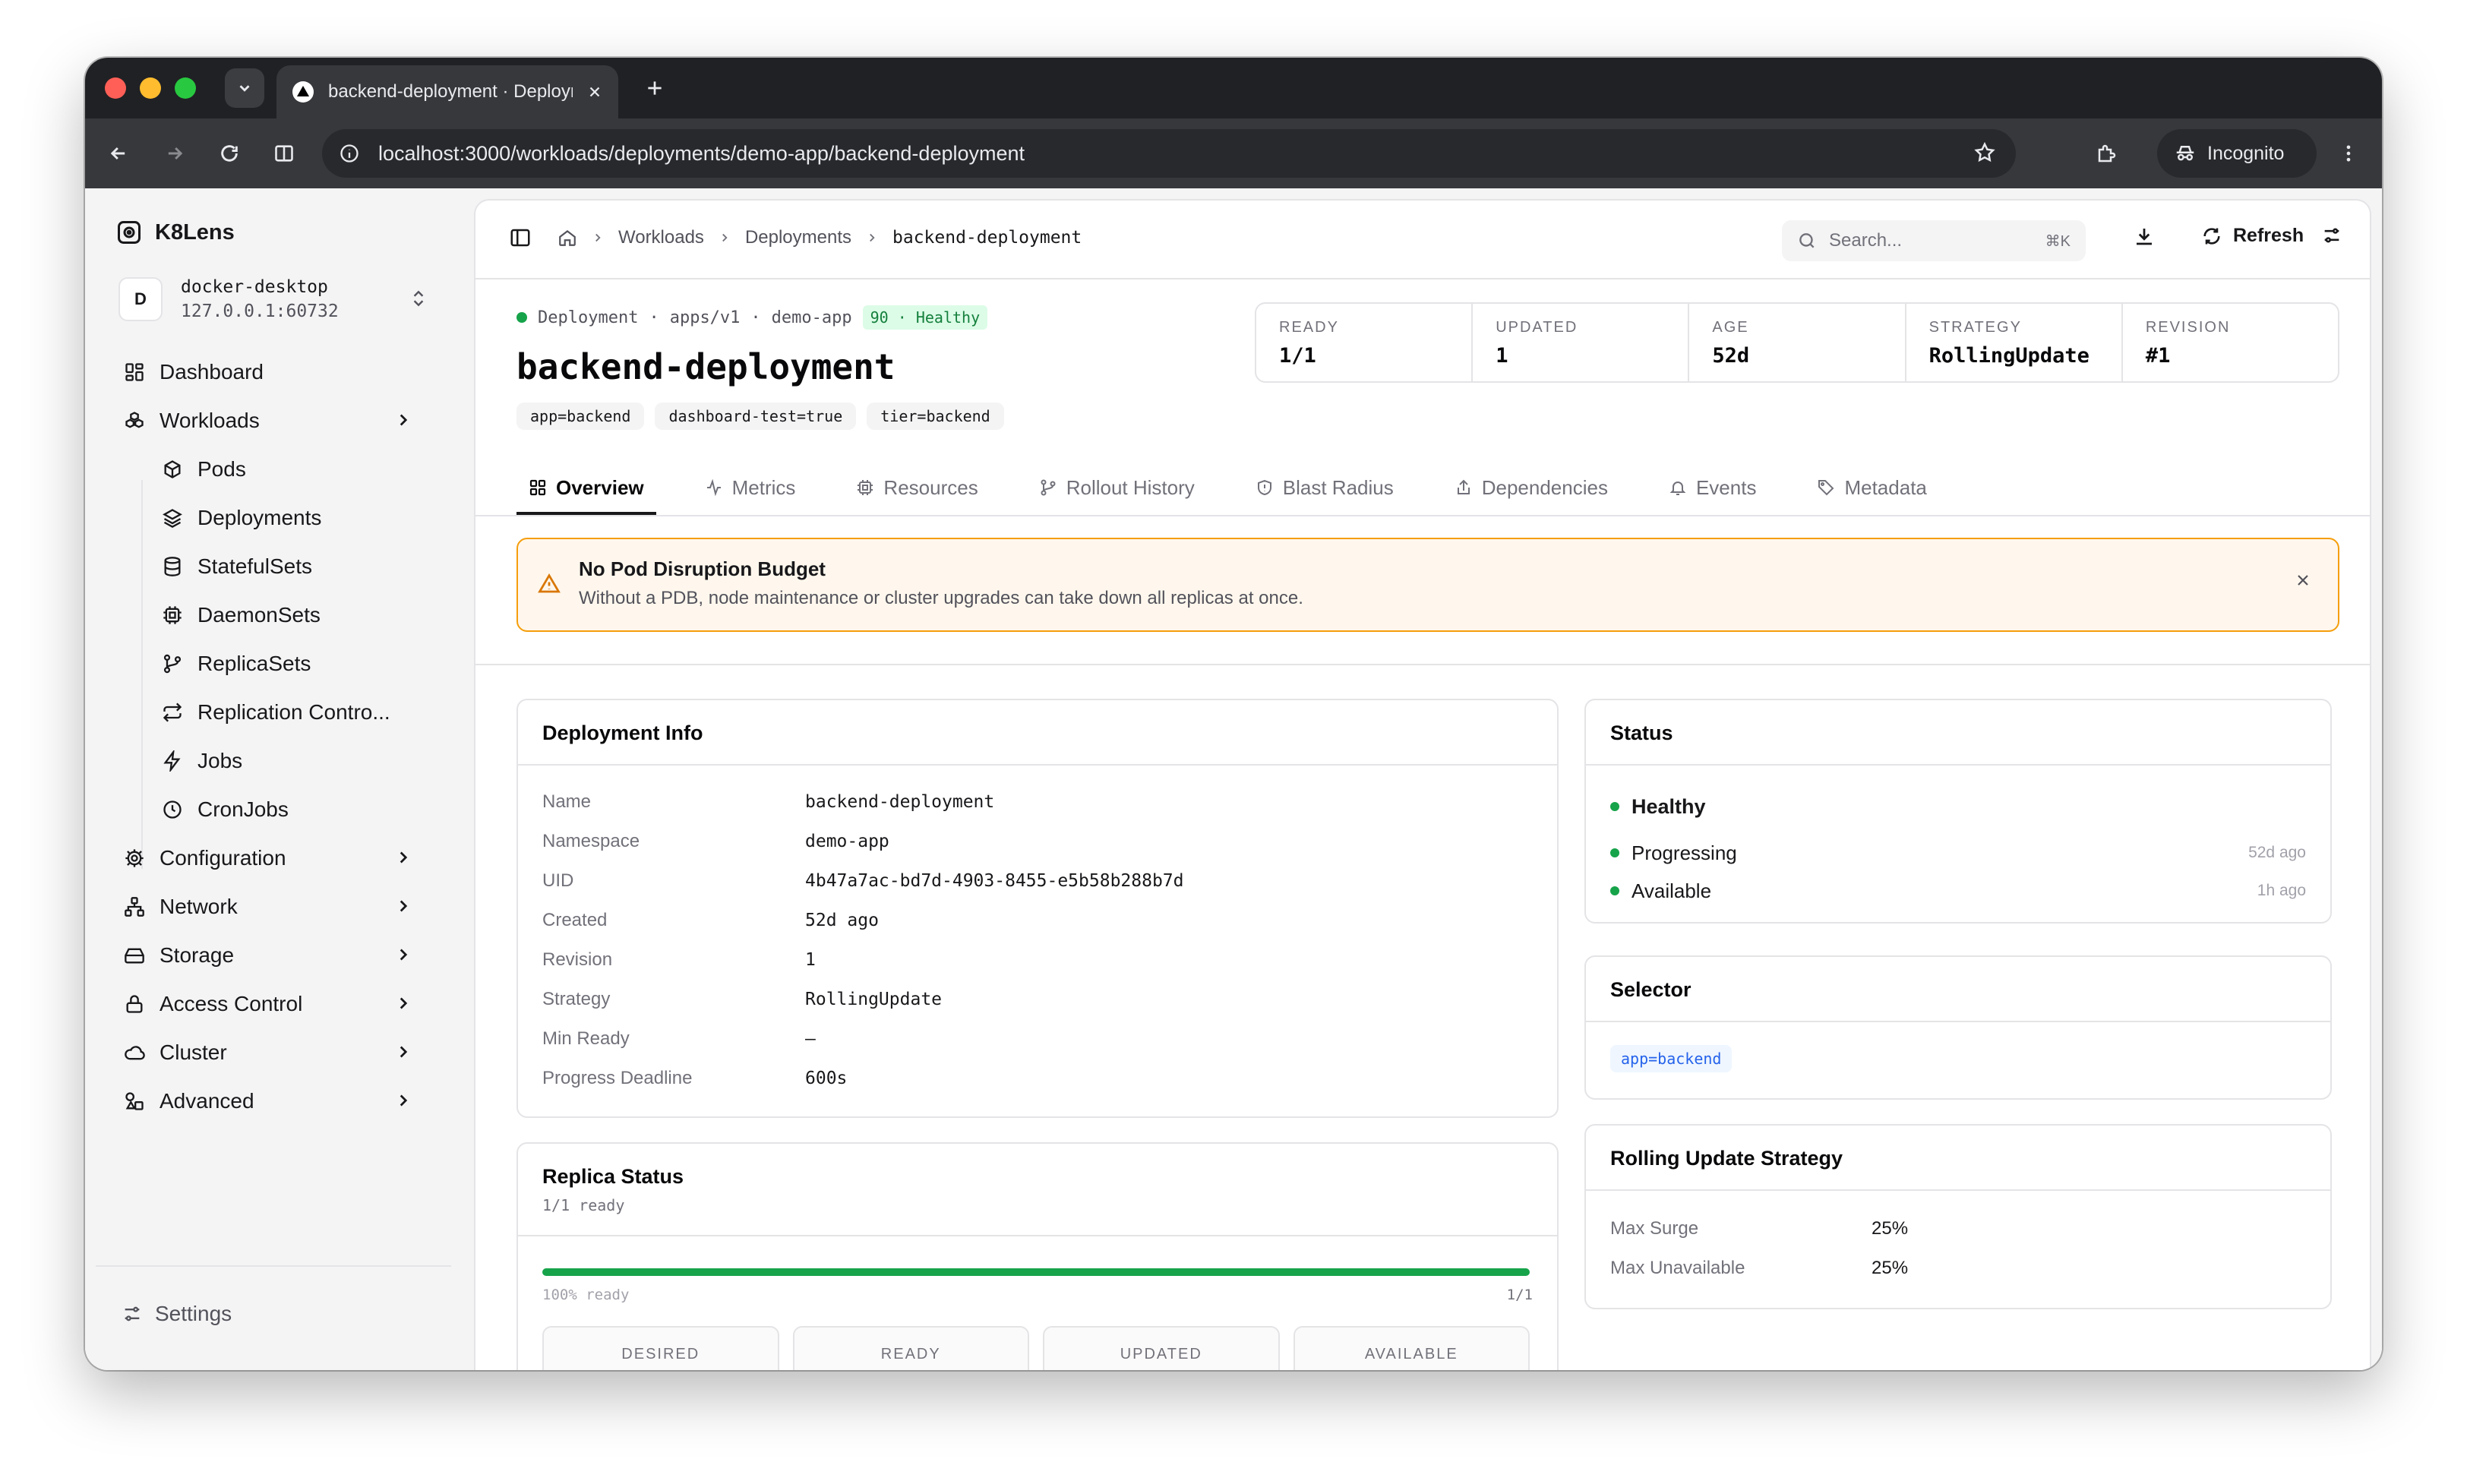 This screenshot has height=1484, width=2467. What do you see at coordinates (715, 841) in the screenshot?
I see `info-row: Namespace demo-app` at bounding box center [715, 841].